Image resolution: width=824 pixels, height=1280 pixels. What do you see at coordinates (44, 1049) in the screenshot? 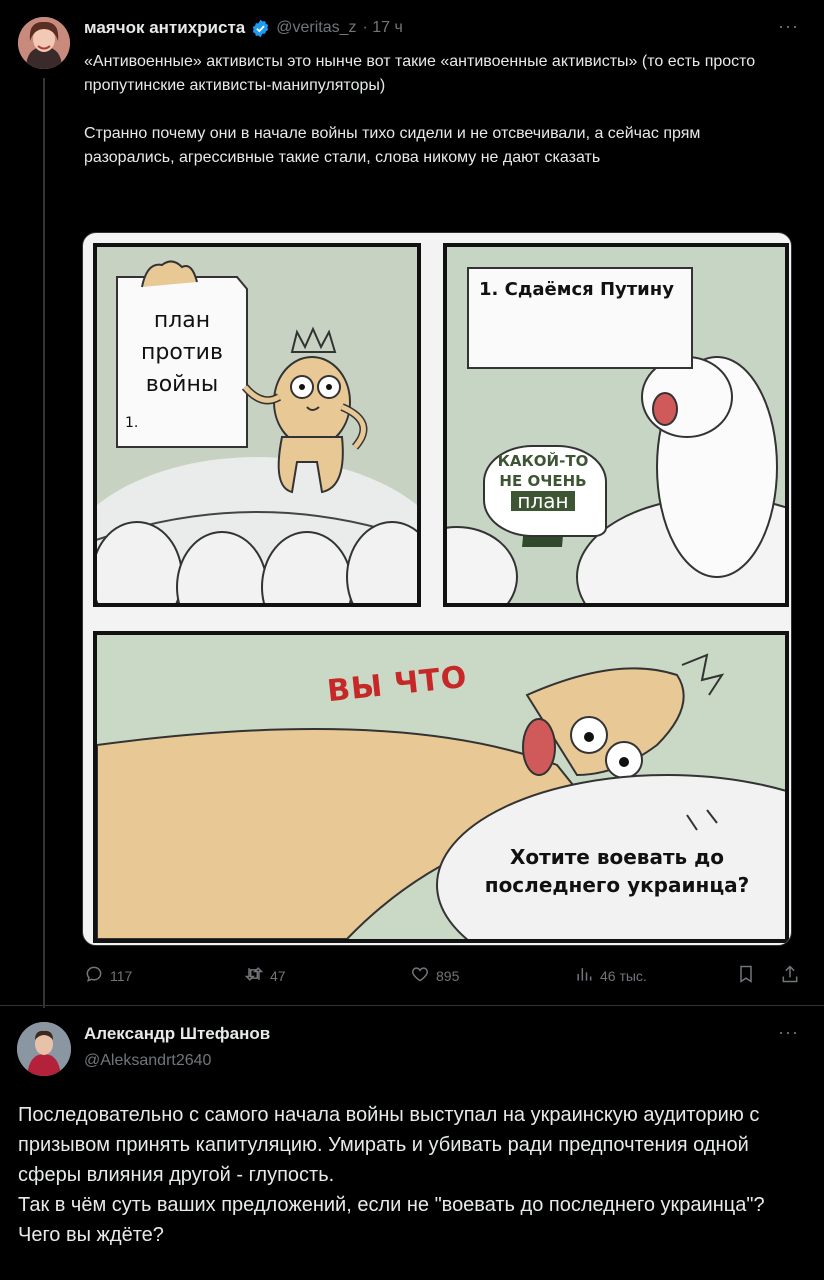
I see `reply-author-avatar` at bounding box center [44, 1049].